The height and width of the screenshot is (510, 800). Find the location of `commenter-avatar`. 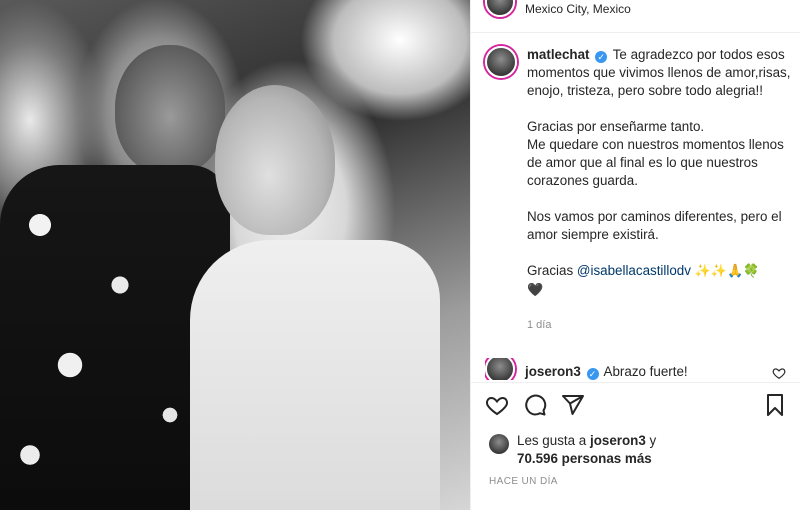

commenter-avatar is located at coordinates (500, 369).